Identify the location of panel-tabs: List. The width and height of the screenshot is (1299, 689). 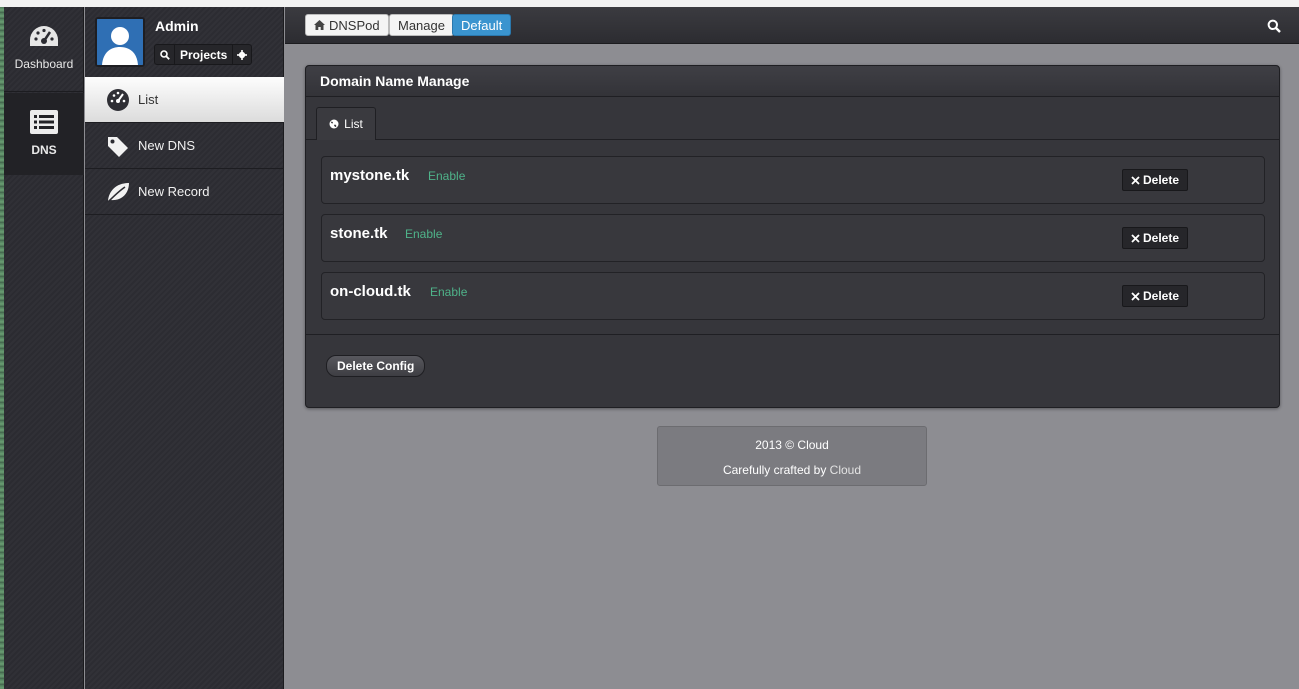
(792, 118).